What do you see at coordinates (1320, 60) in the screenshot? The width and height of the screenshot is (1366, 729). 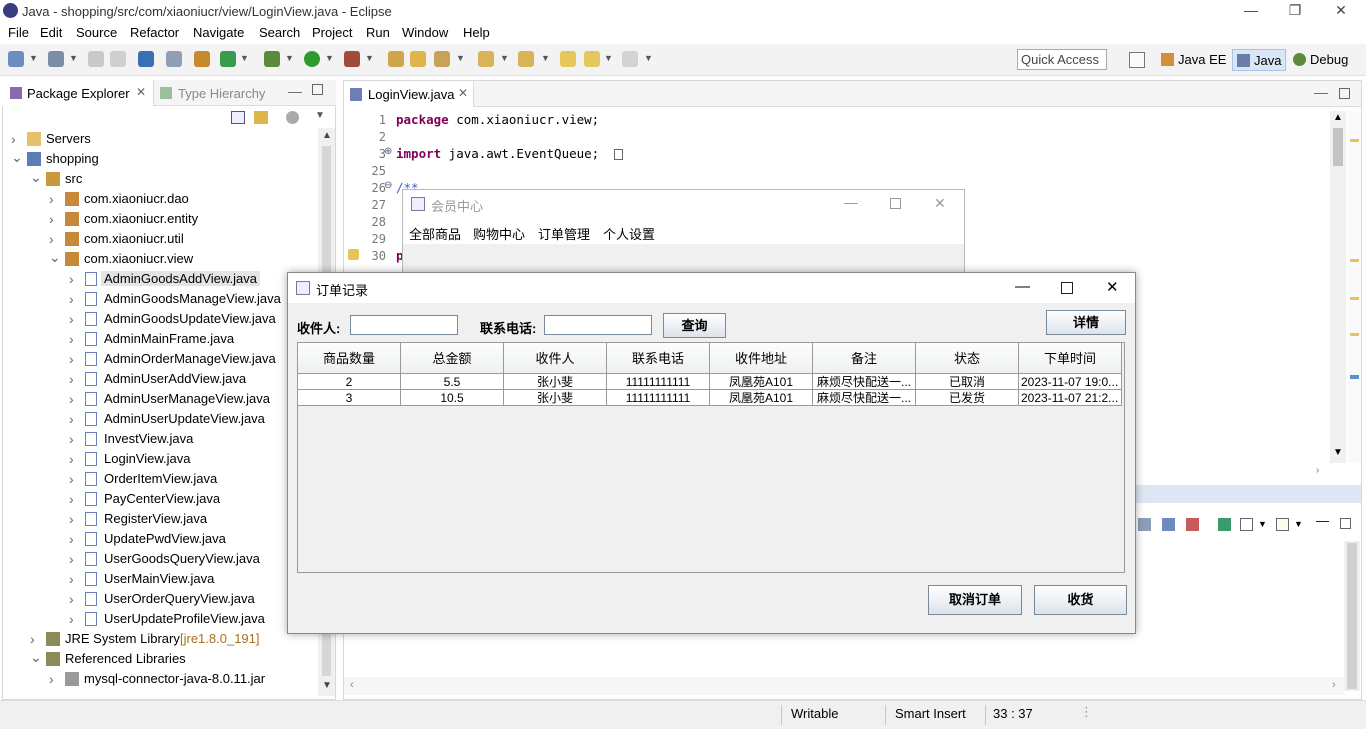 I see `perspective-debug: Debug` at bounding box center [1320, 60].